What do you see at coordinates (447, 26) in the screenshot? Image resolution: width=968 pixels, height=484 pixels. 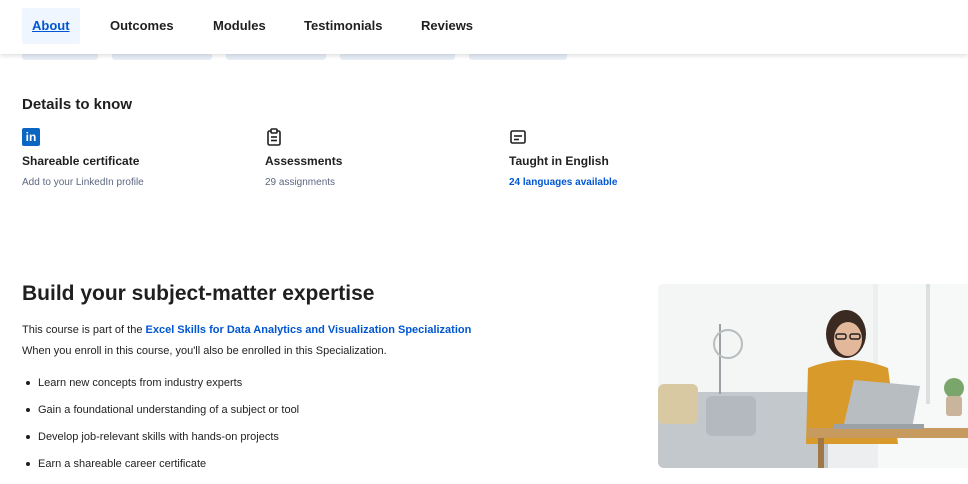 I see `tab-reviews: Reviews` at bounding box center [447, 26].